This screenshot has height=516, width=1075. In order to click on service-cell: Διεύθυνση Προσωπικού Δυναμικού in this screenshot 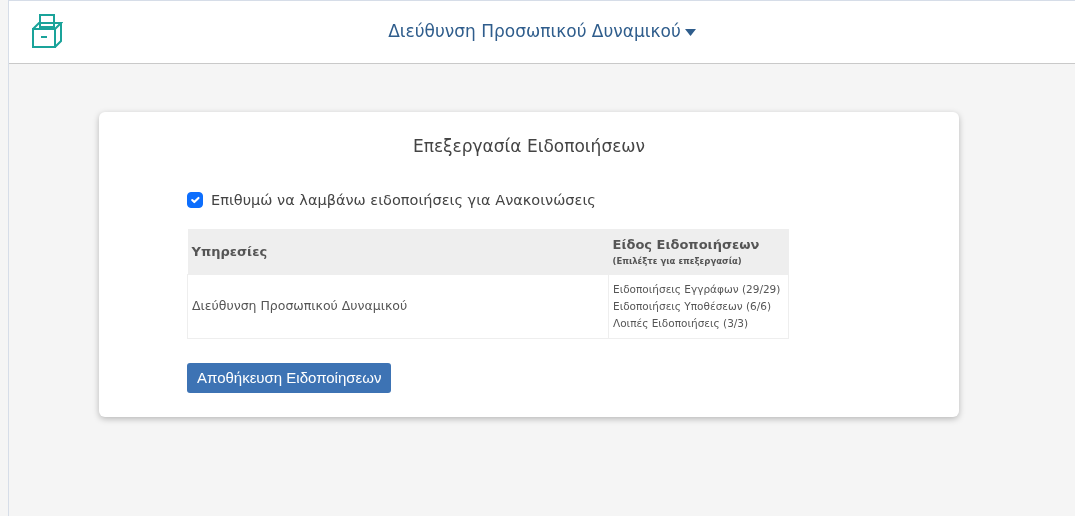, I will do `click(398, 306)`.